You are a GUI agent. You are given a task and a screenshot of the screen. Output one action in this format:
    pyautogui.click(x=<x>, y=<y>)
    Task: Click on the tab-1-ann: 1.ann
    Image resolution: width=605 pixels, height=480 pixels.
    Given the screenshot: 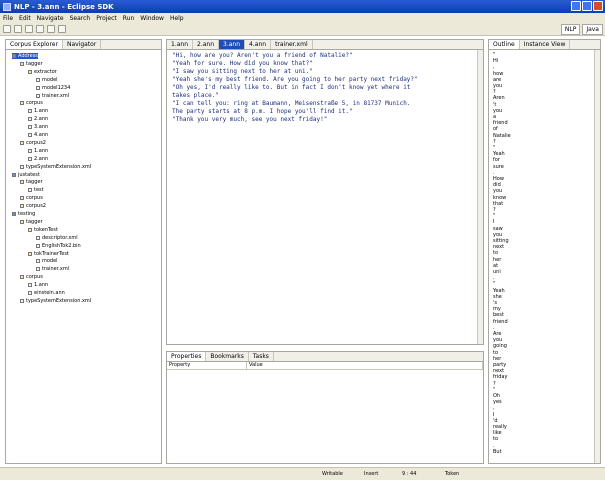 What is the action you would take?
    pyautogui.click(x=180, y=44)
    